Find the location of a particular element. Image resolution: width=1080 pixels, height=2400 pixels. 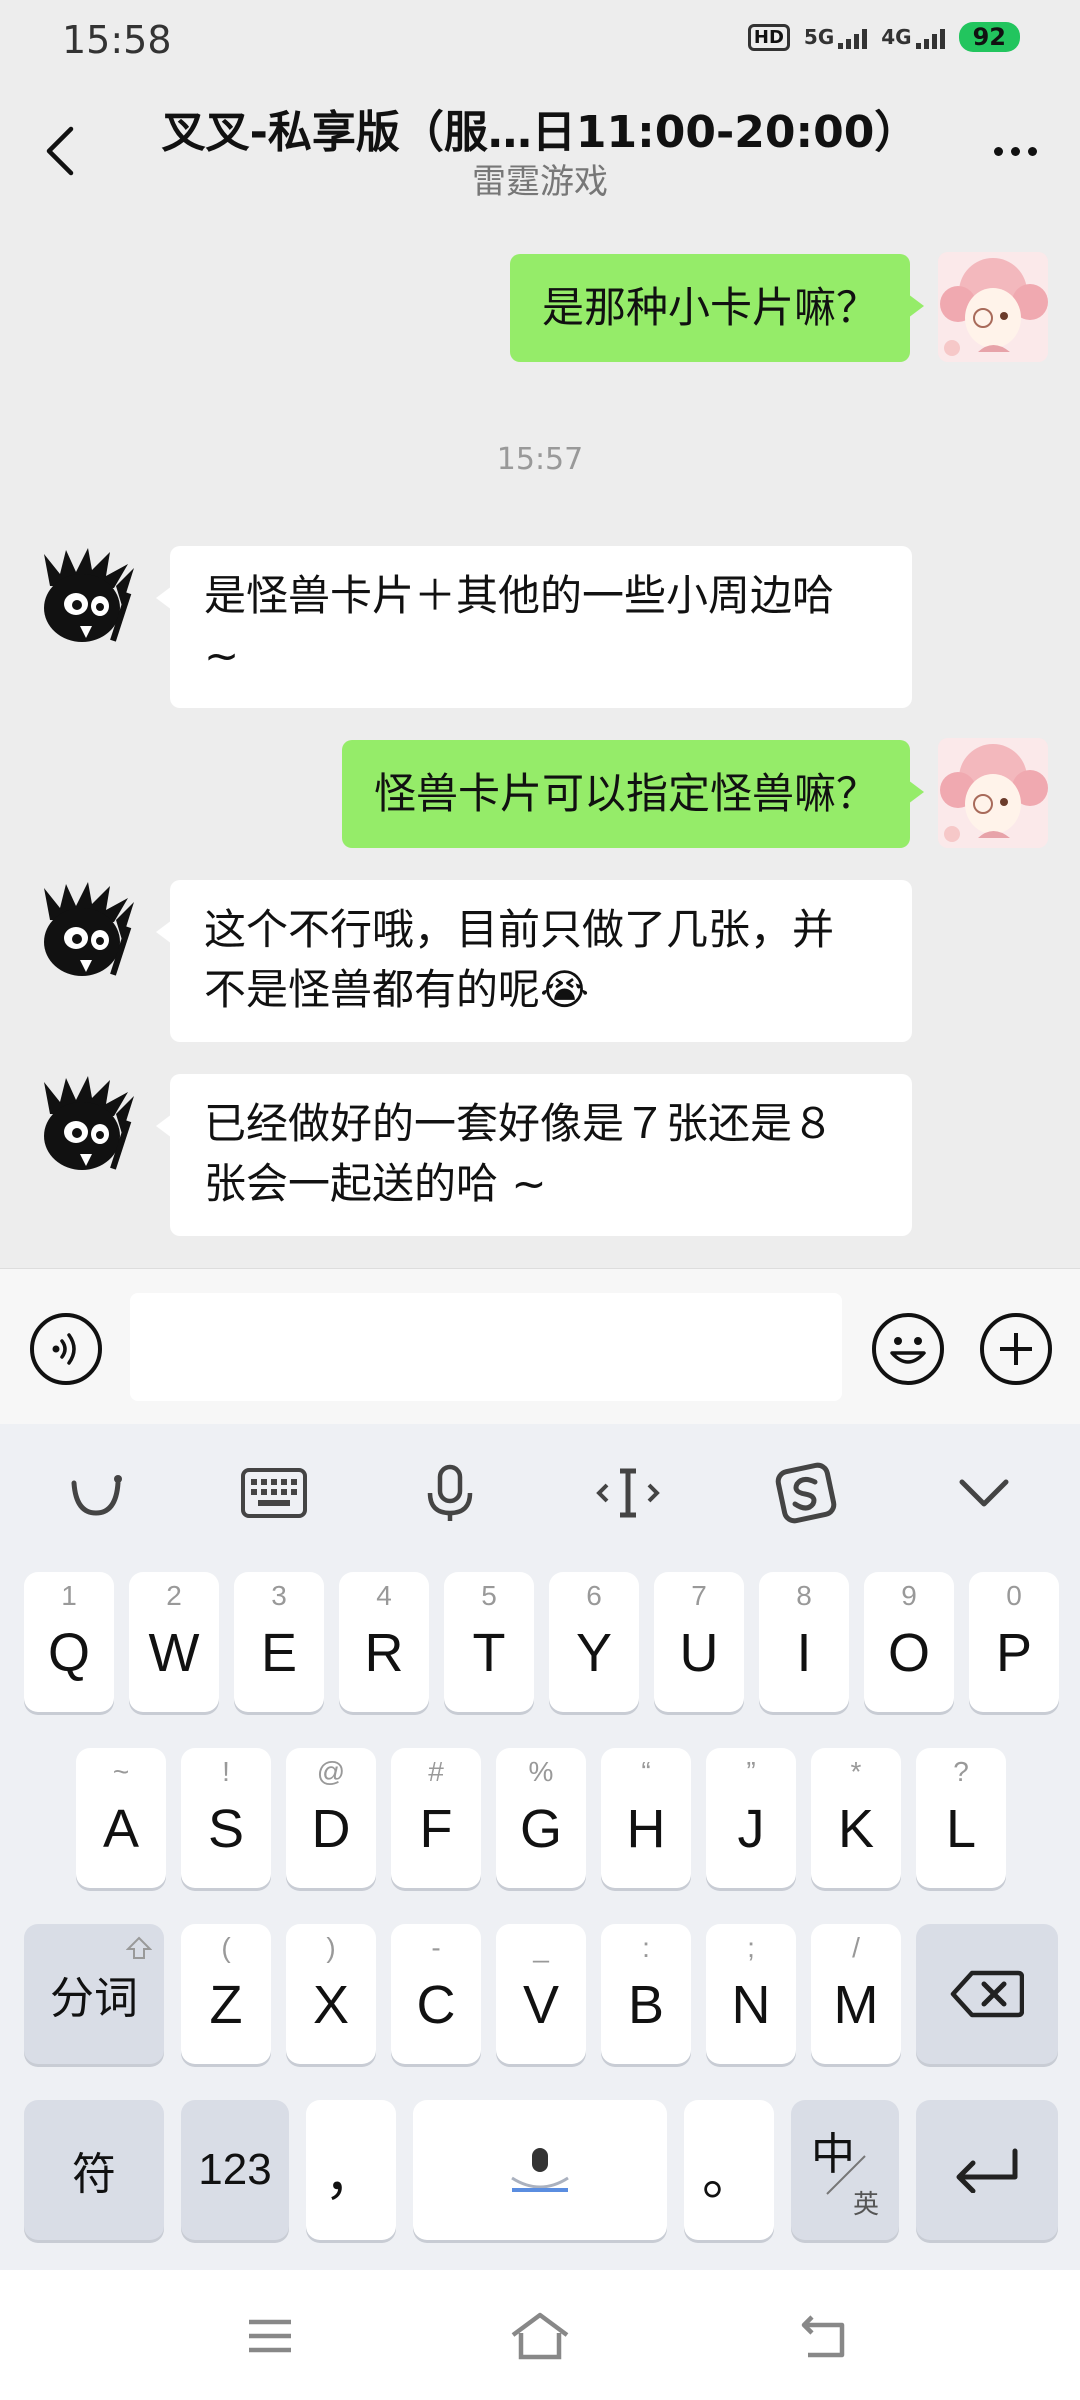

message-text-input is located at coordinates (486, 1347).